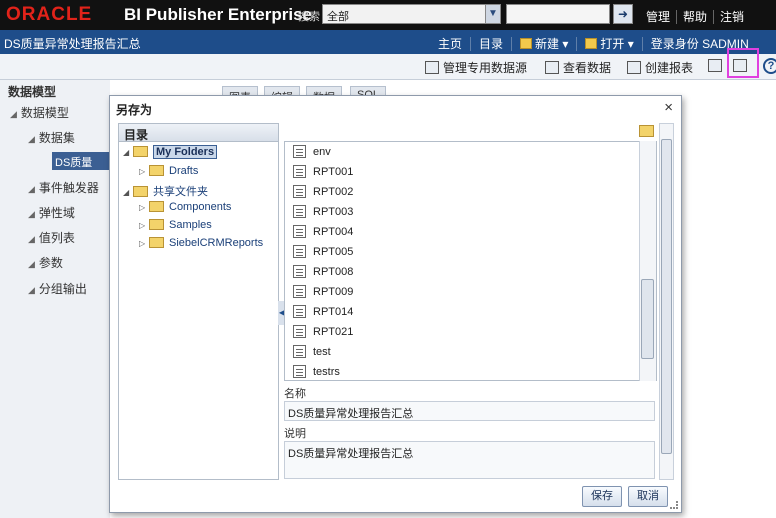  Describe the element at coordinates (45, 262) in the screenshot. I see `tree-parameters: ◢ 参数` at that location.